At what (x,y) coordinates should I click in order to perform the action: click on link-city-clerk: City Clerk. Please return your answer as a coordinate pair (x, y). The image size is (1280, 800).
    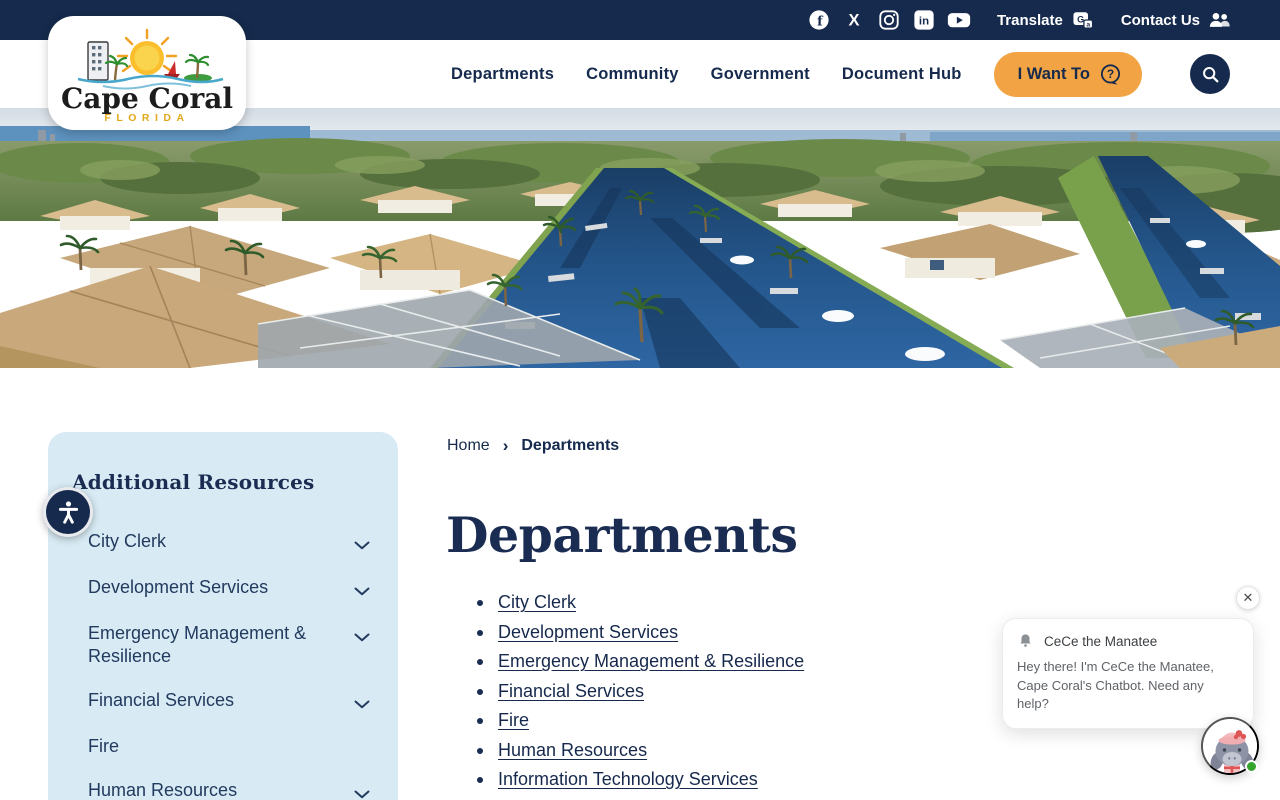
    Looking at the image, I should click on (537, 602).